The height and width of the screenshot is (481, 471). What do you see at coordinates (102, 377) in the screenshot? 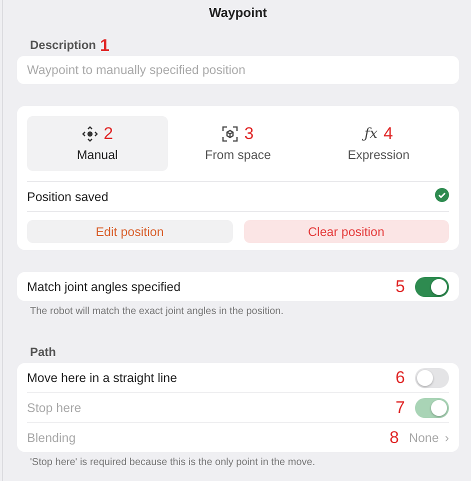
I see `toggle-label: Move here in a straight line` at bounding box center [102, 377].